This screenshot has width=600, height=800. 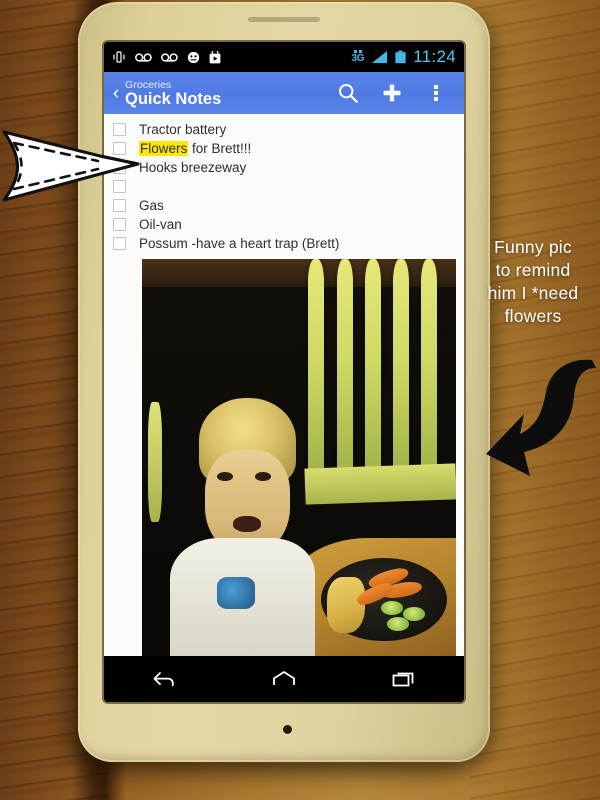 What do you see at coordinates (533, 293) in the screenshot?
I see `caption-line: him I *need` at bounding box center [533, 293].